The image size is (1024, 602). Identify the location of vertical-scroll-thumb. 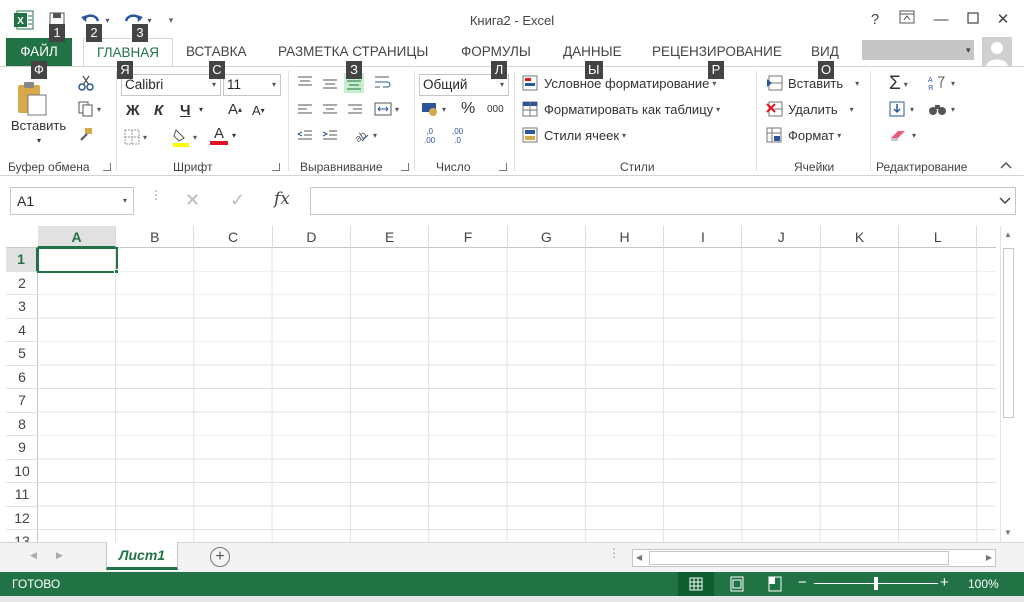
(1008, 333).